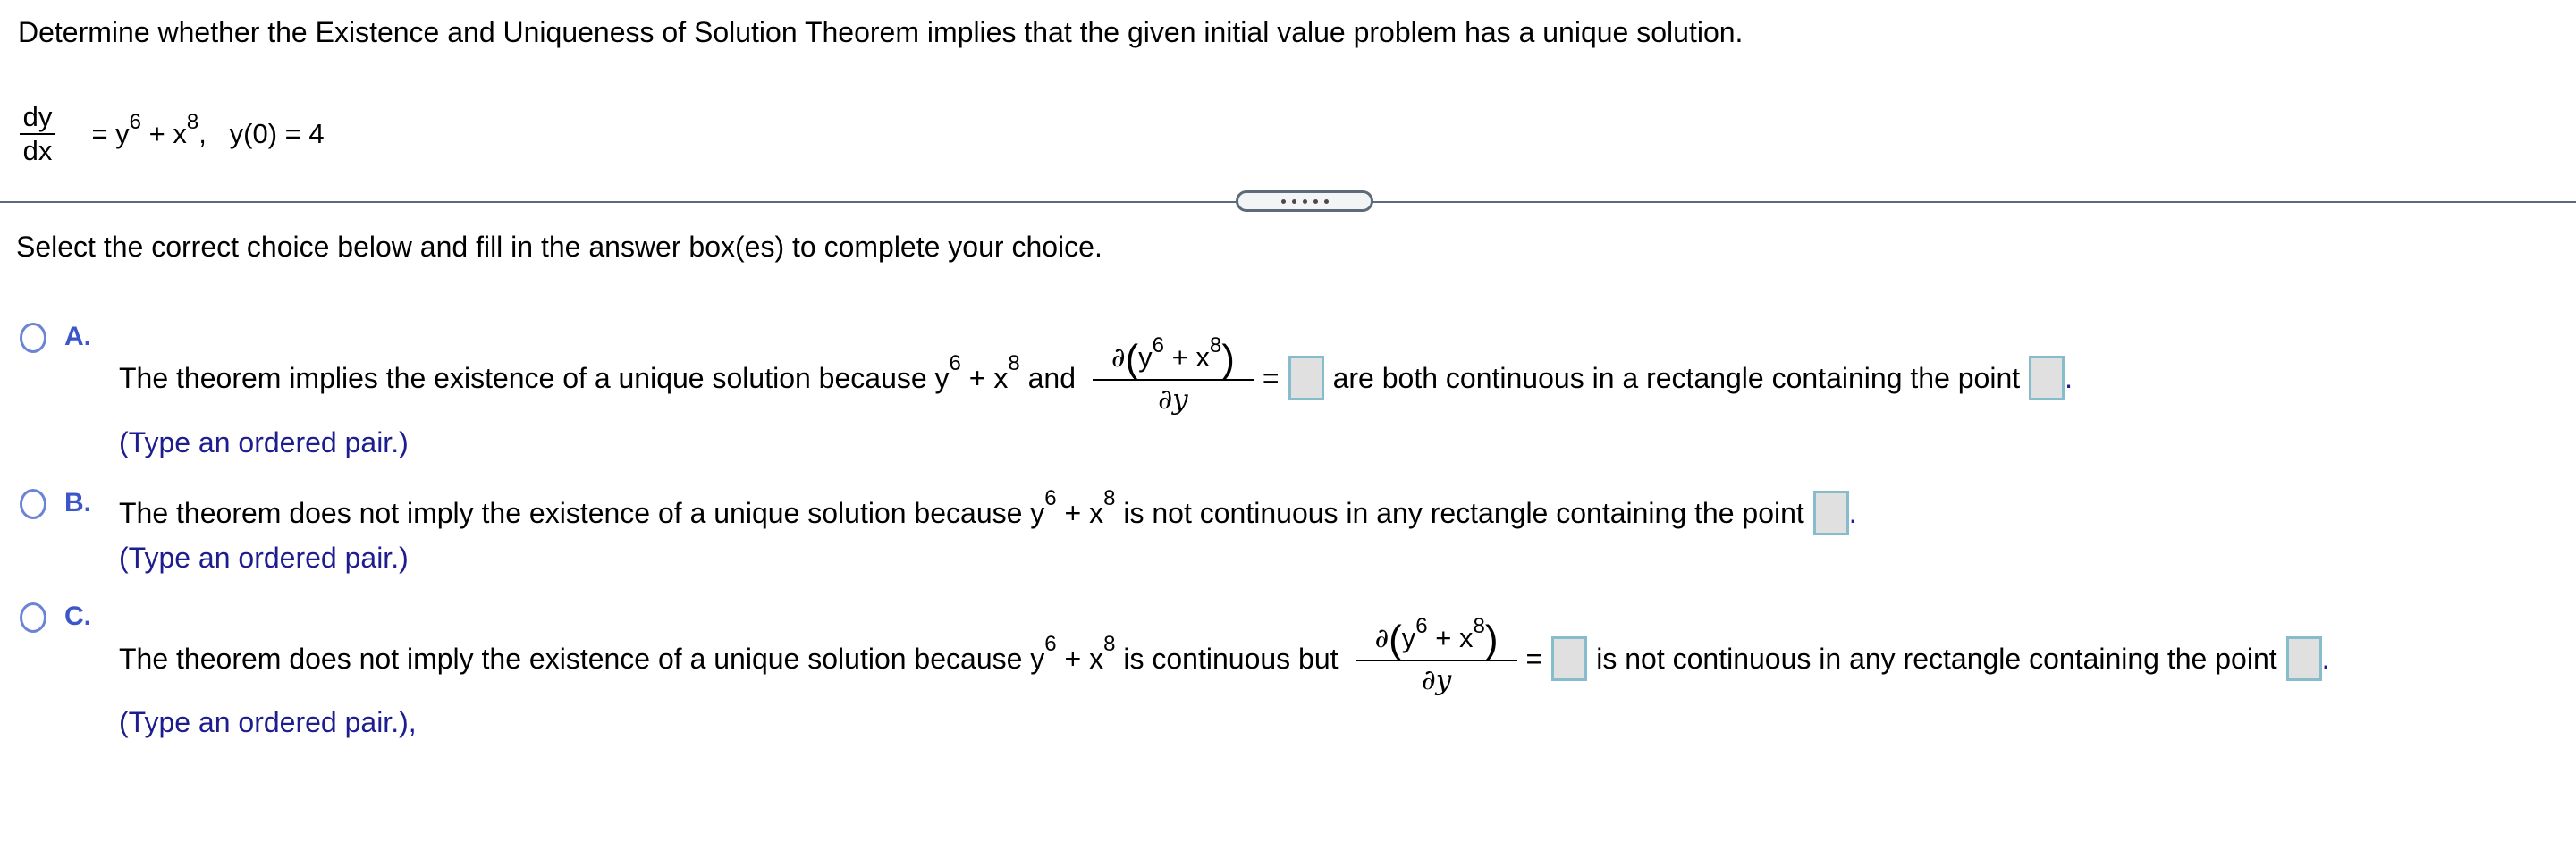  Describe the element at coordinates (2303, 659) in the screenshot. I see `option-c-point-answer-box` at that location.